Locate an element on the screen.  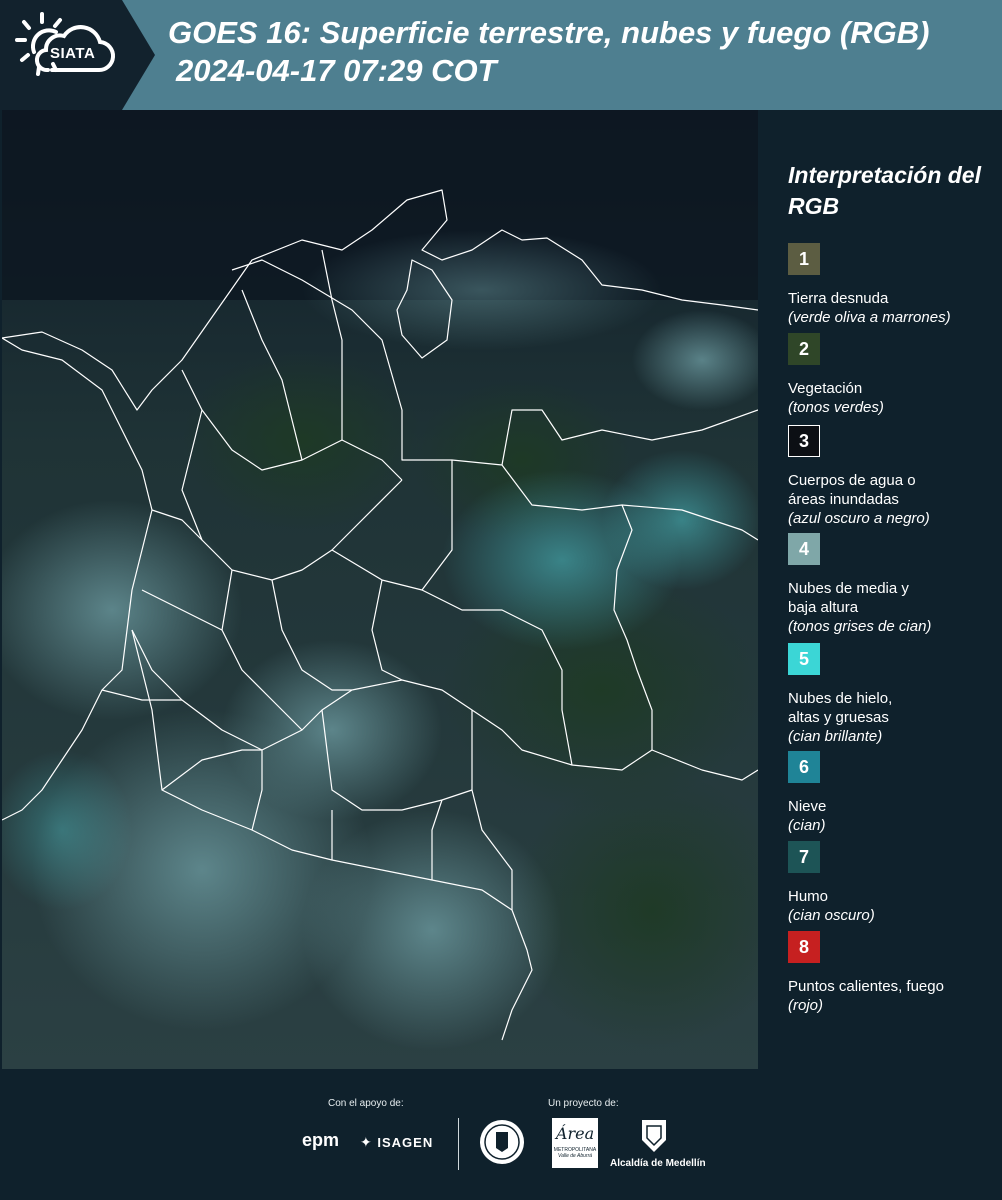
isagen-logo: ✦ ISAGEN is located at coordinates (396, 1142).